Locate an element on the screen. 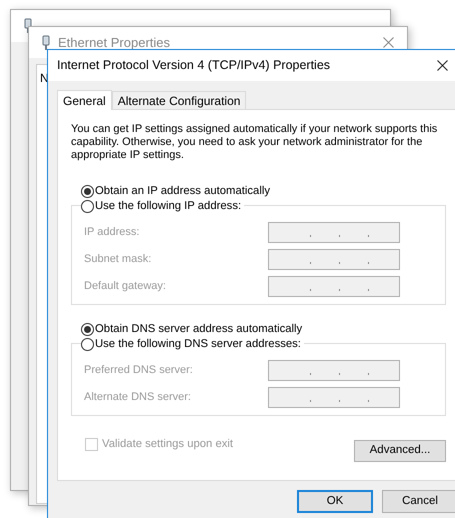  dialog-title: Internet Protocol Version 4 (TCP/IPv4) Properties is located at coordinates (193, 65).